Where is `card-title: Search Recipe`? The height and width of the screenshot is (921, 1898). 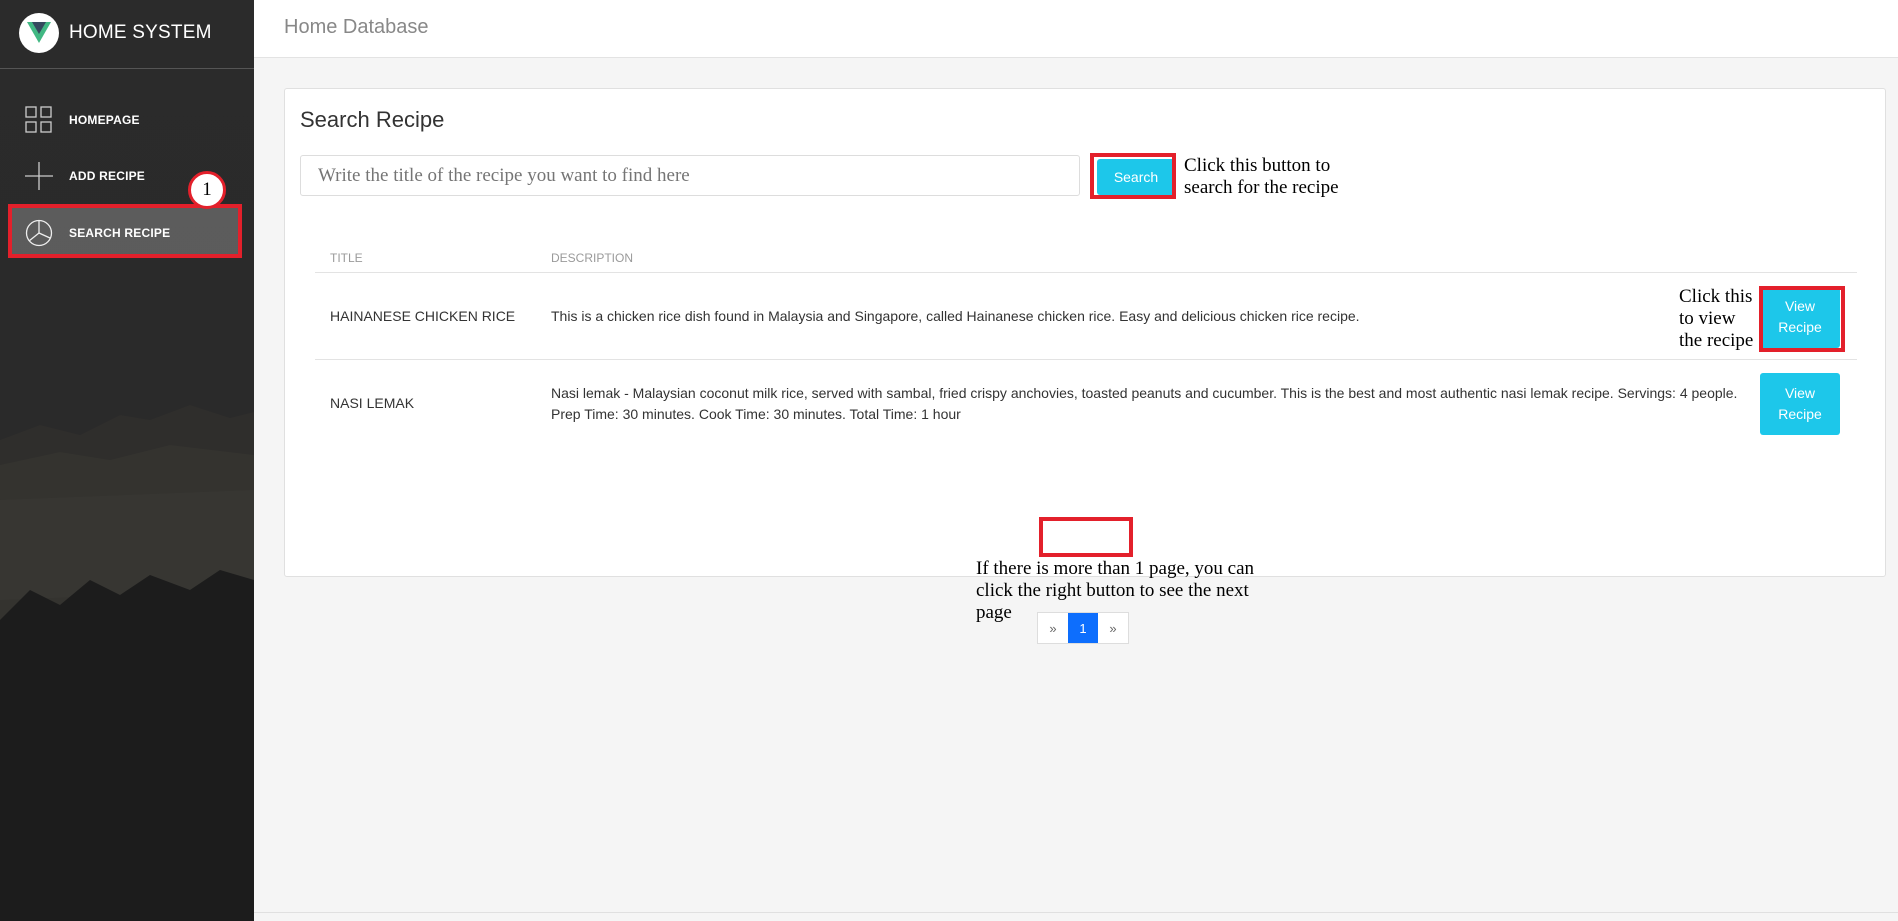 card-title: Search Recipe is located at coordinates (372, 119).